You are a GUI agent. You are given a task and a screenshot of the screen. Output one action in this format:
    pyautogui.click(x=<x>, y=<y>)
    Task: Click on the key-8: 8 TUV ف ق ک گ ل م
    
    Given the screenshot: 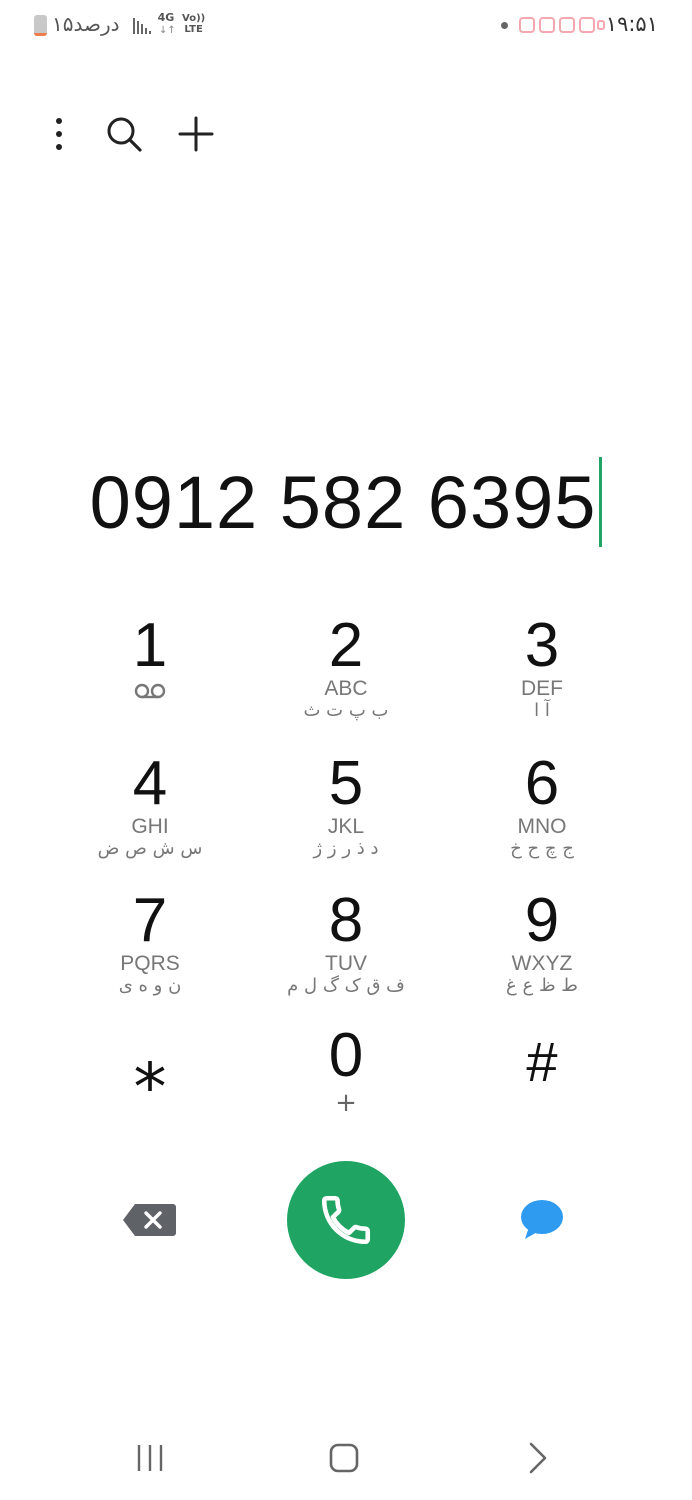 What is the action you would take?
    pyautogui.click(x=346, y=948)
    